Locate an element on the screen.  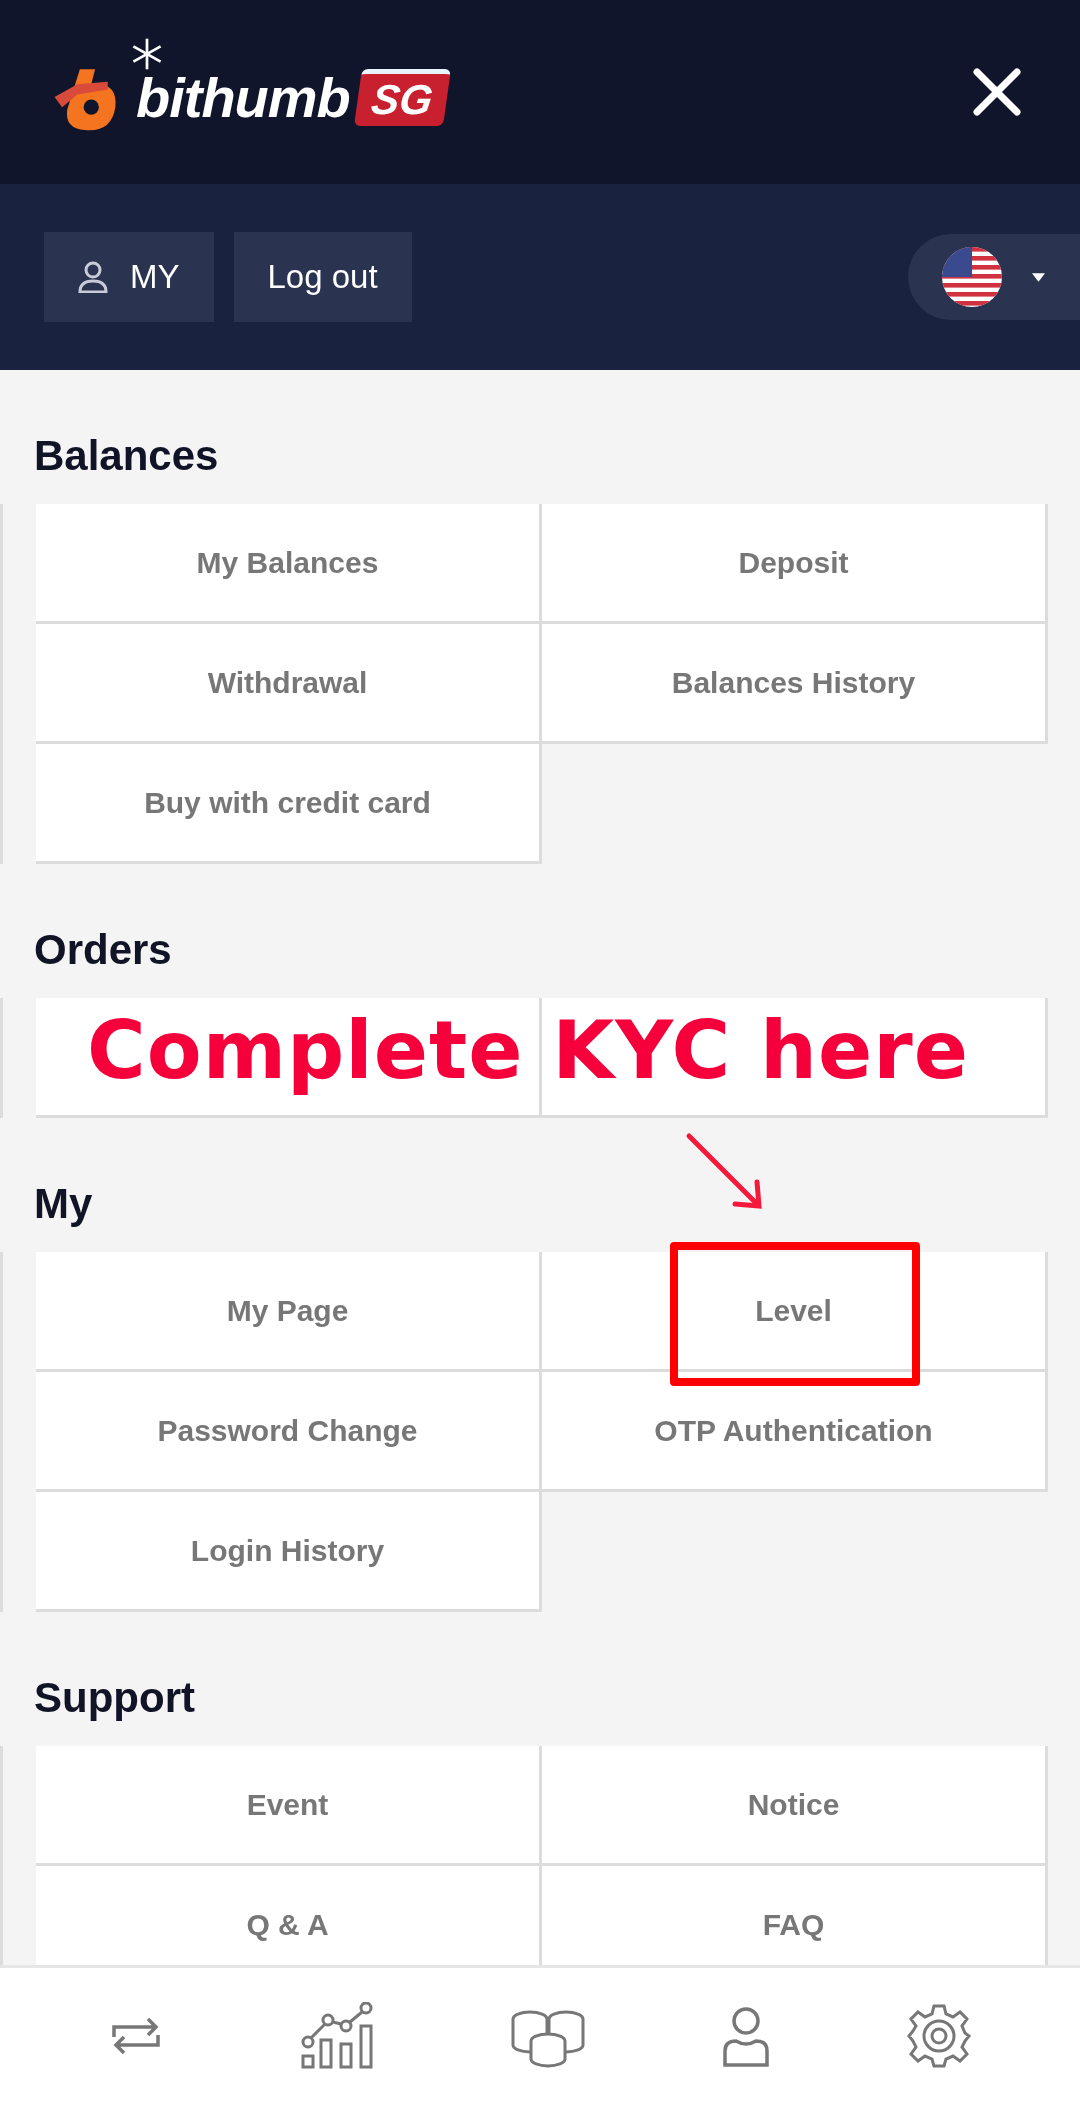
menu-item: Event is located at coordinates (289, 1806).